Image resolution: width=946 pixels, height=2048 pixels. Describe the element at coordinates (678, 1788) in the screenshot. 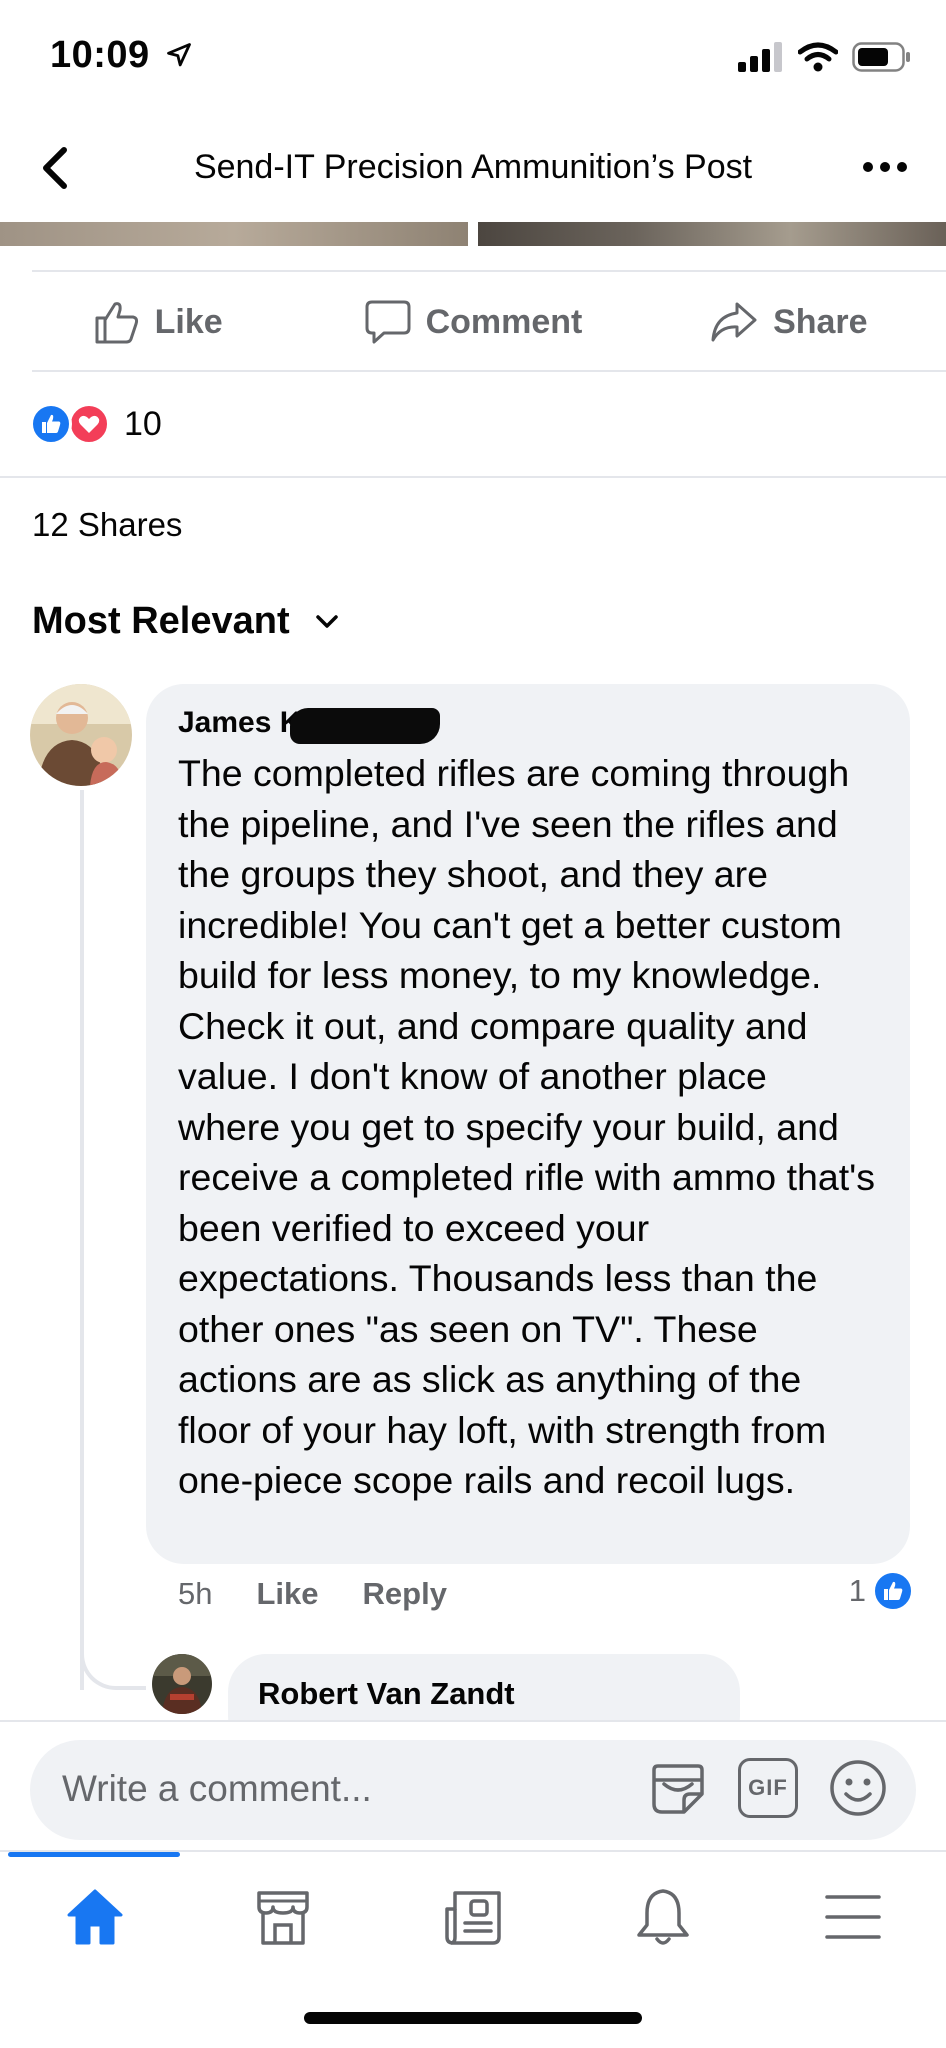

I see `sticker-icon` at that location.